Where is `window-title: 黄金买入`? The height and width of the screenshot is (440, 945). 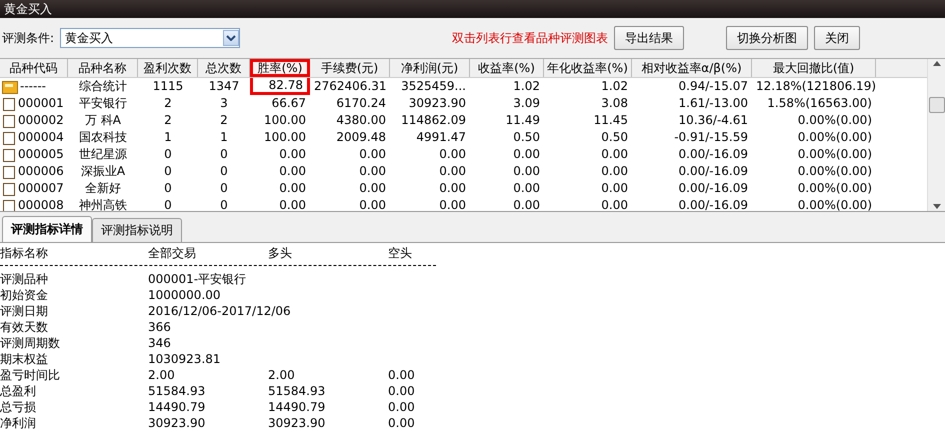 window-title: 黄金买入 is located at coordinates (472, 9).